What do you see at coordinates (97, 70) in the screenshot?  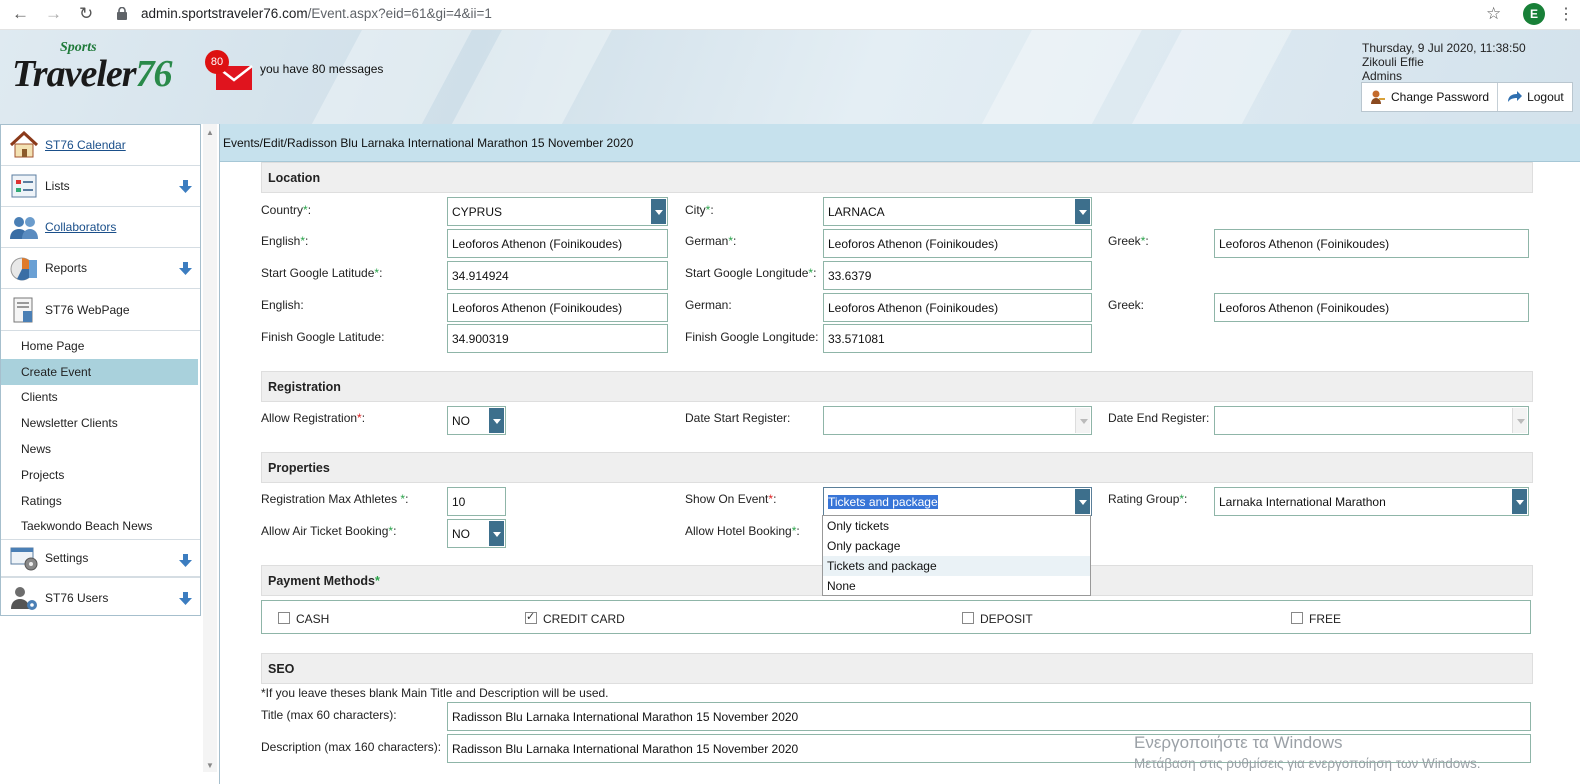 I see `sports-traveler-logo: Sports Traveler76` at bounding box center [97, 70].